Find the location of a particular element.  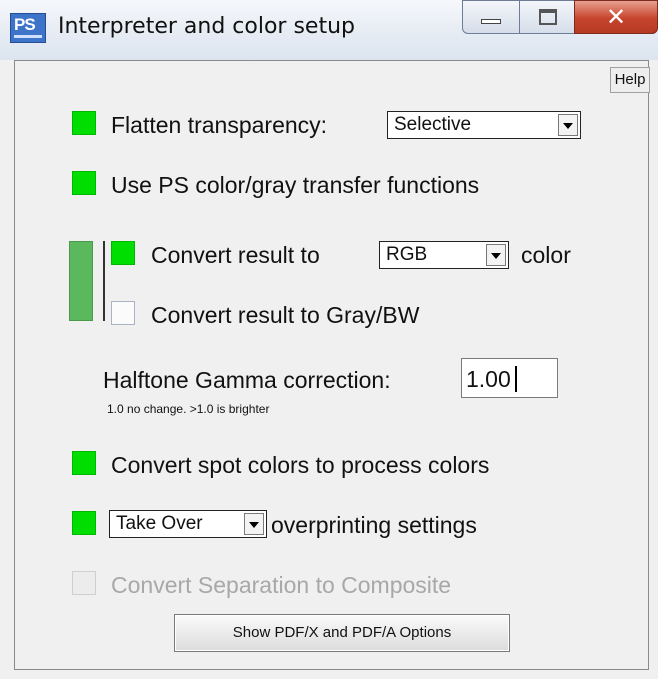

overprint-label: overprinting settings is located at coordinates (374, 525).